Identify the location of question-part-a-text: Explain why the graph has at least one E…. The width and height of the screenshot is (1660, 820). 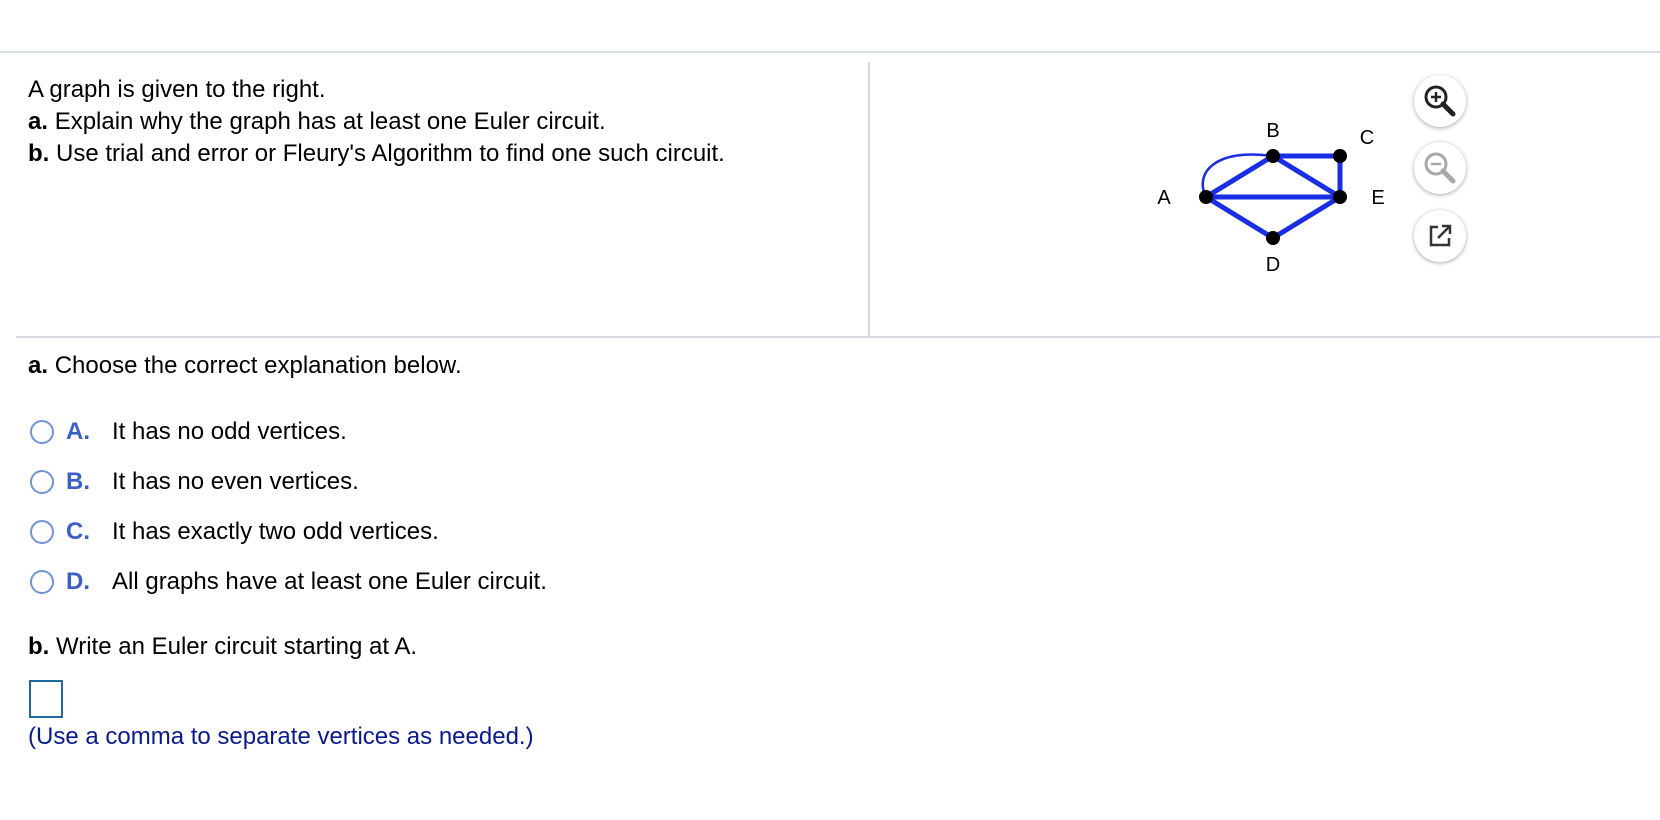
(330, 121).